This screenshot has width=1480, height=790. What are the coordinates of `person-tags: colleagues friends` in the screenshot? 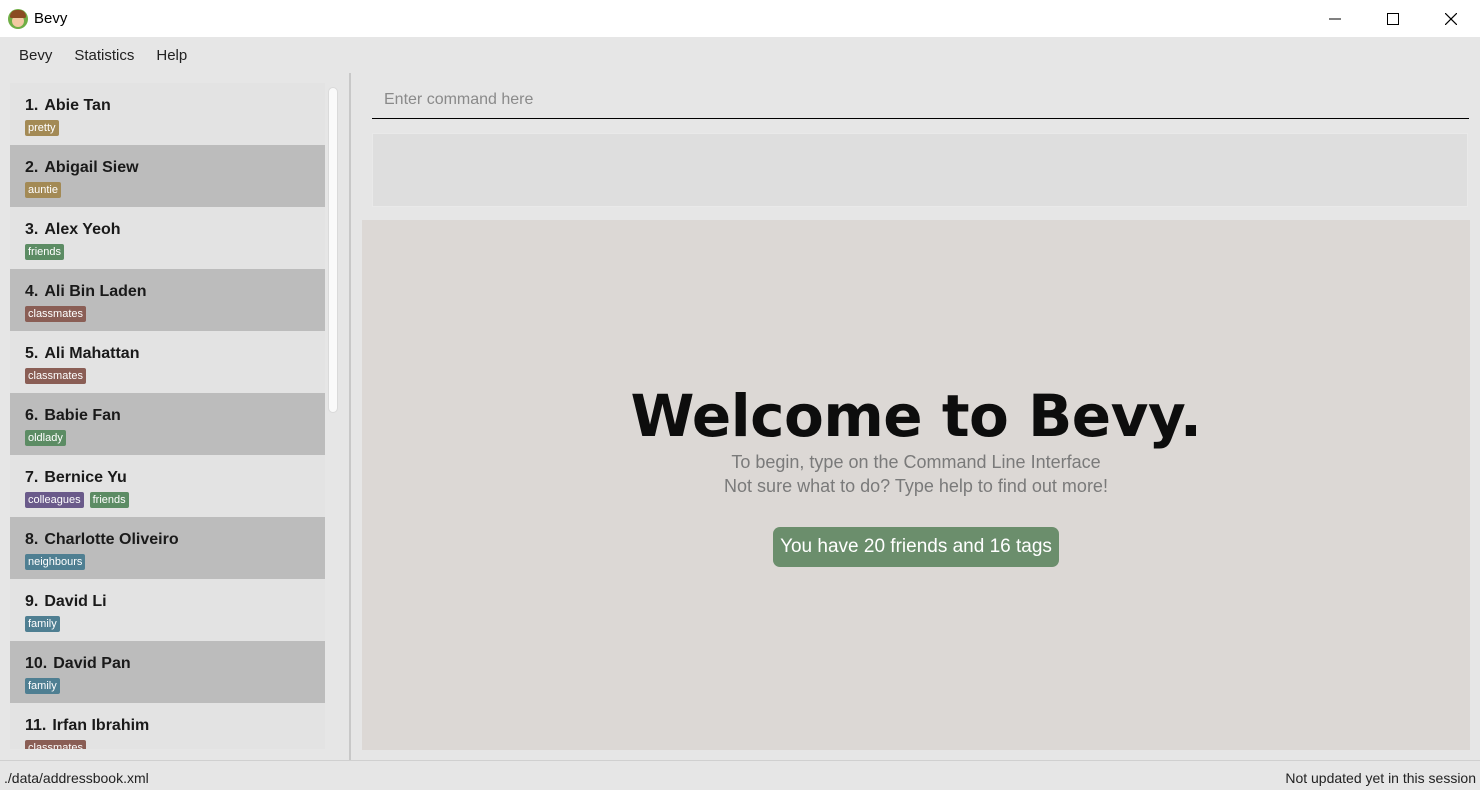 It's located at (175, 500).